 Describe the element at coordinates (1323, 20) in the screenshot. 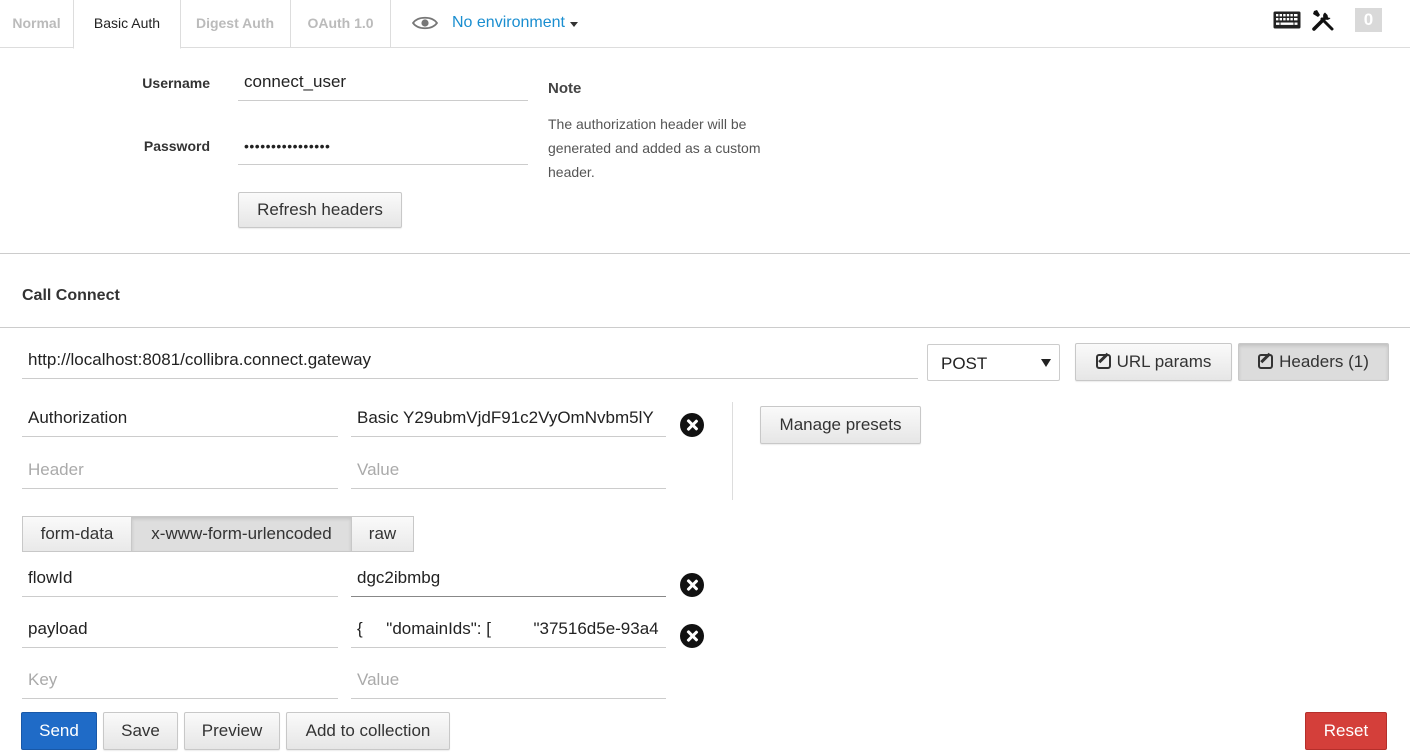

I see `wrench-screwdriver-icon` at that location.